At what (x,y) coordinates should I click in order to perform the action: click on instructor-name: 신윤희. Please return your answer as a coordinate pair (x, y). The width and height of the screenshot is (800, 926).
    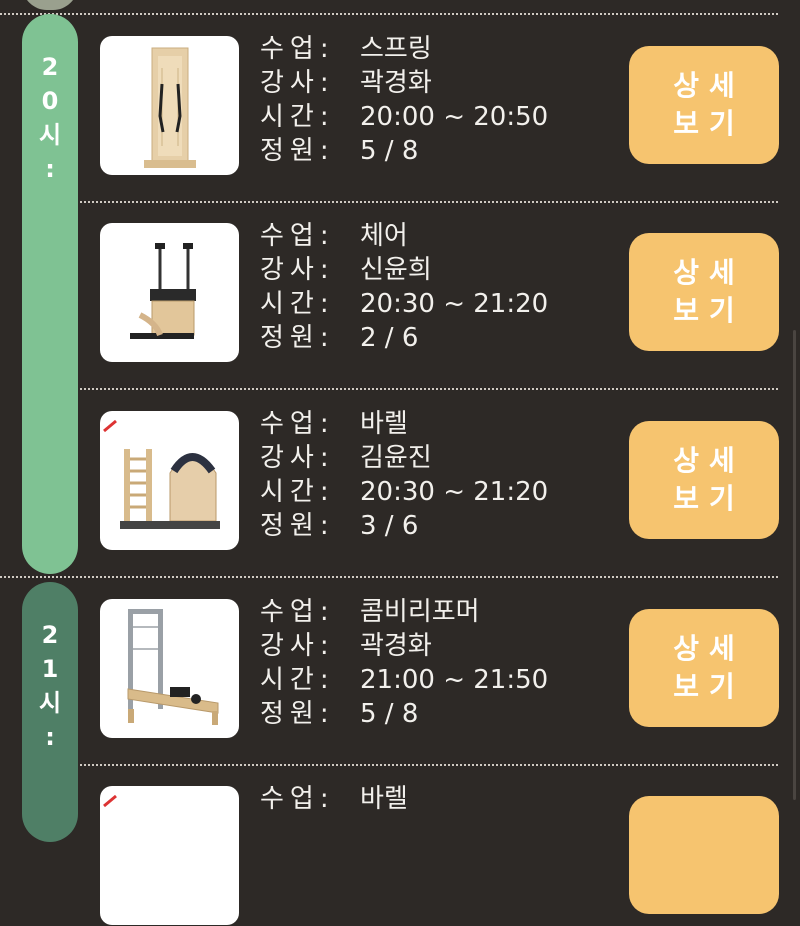
    Looking at the image, I should click on (396, 270).